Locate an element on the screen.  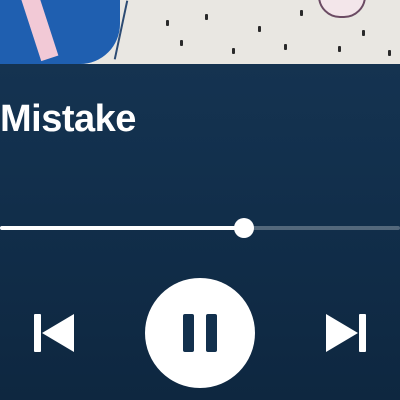
skip-next-icon is located at coordinates (346, 333).